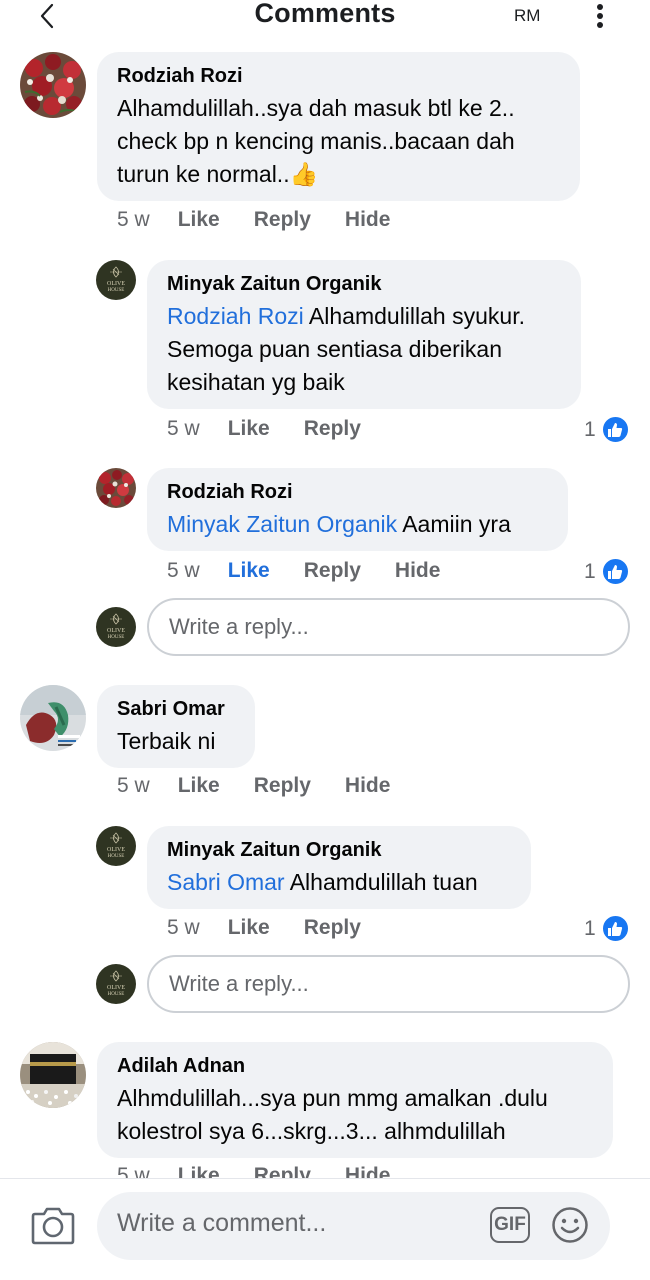 This screenshot has width=650, height=1280. Describe the element at coordinates (235, 316) in the screenshot. I see `mention-link: Rodziah Rozi` at that location.